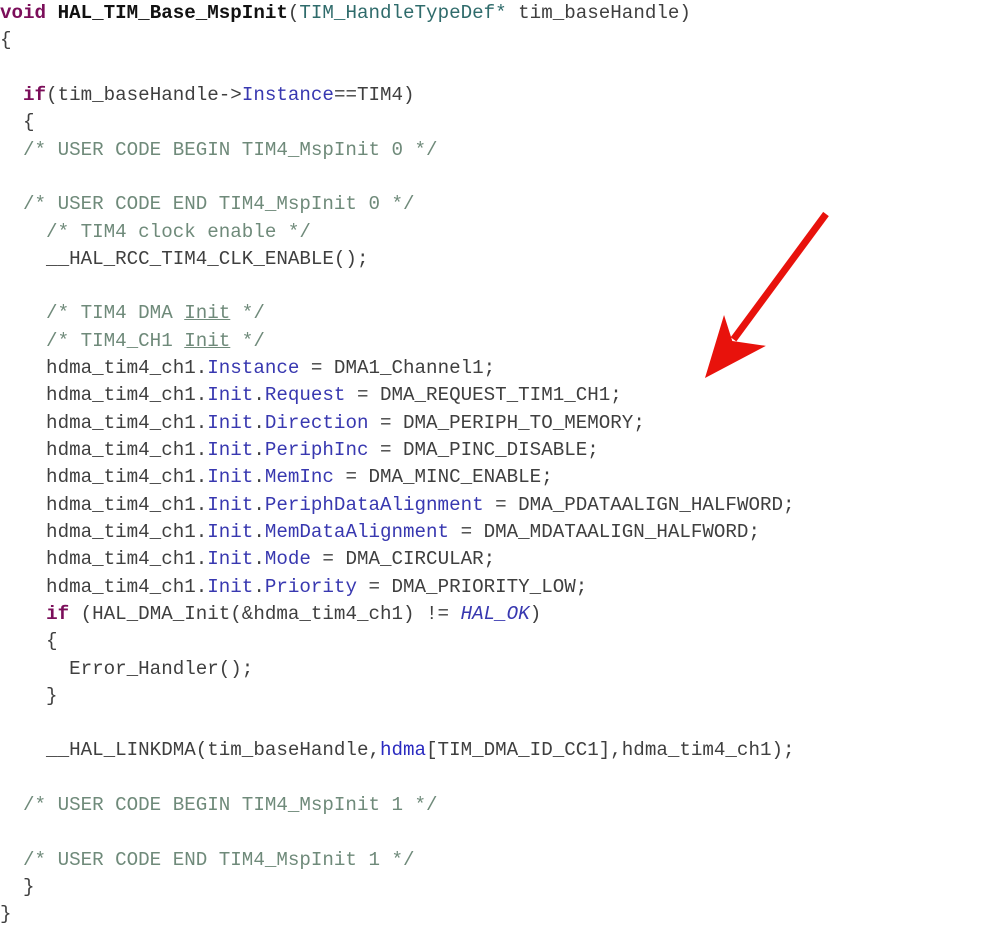 This screenshot has height=925, width=999. What do you see at coordinates (23, 13) in the screenshot?
I see `code-token-keyword: void` at bounding box center [23, 13].